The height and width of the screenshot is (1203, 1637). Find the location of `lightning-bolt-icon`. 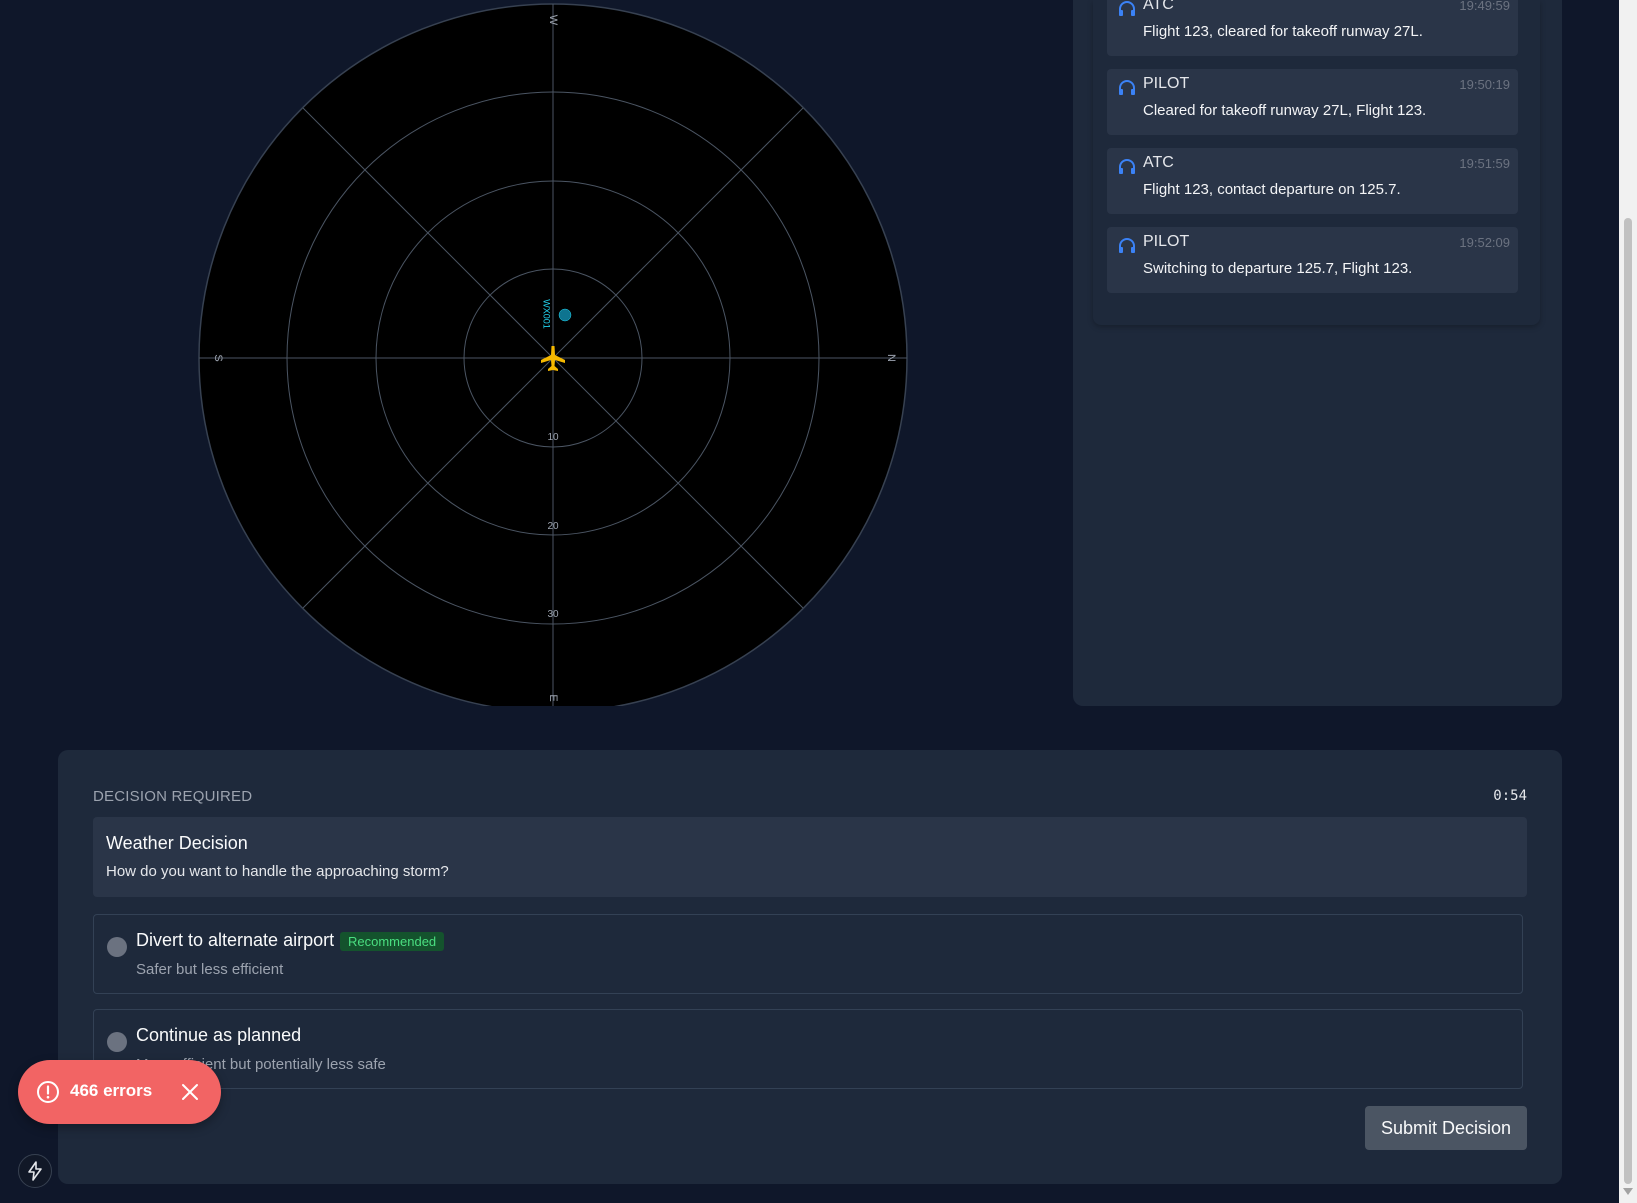

lightning-bolt-icon is located at coordinates (35, 1171).